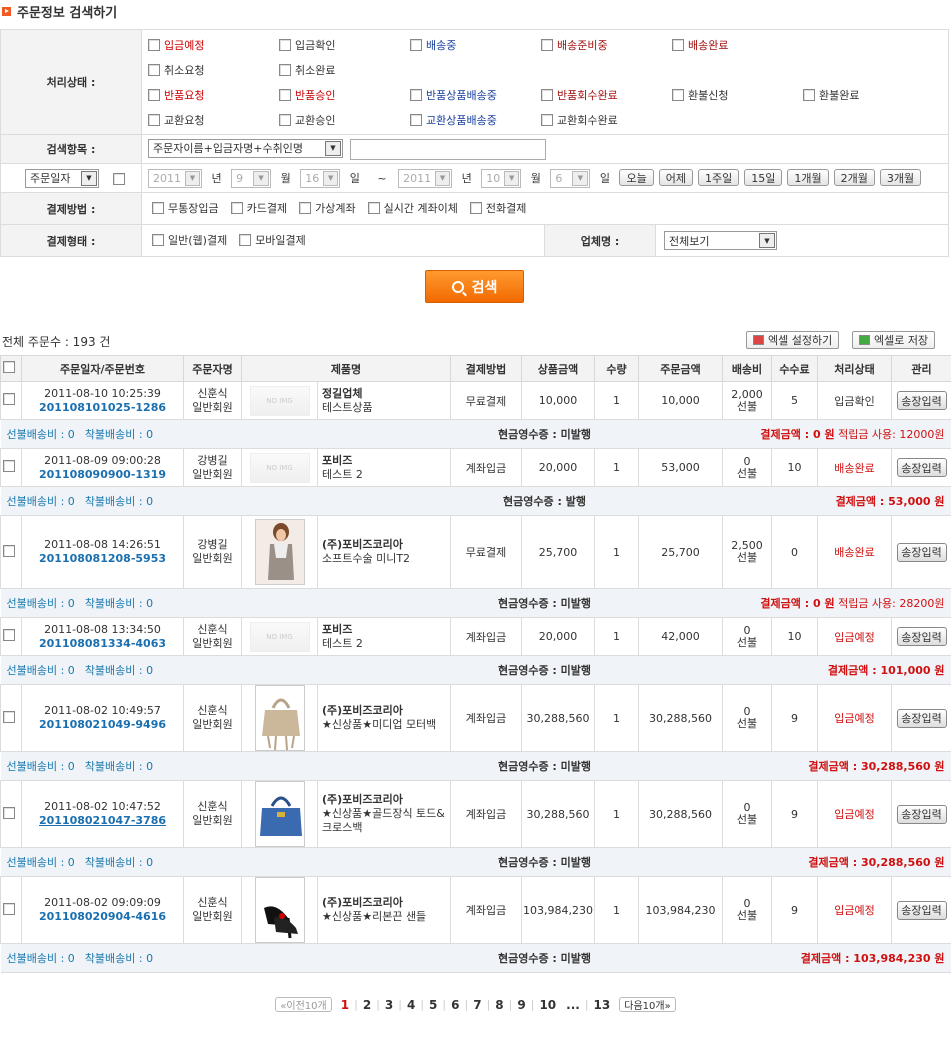 The width and height of the screenshot is (951, 1049). I want to click on product-name: 정길업체, so click(386, 394).